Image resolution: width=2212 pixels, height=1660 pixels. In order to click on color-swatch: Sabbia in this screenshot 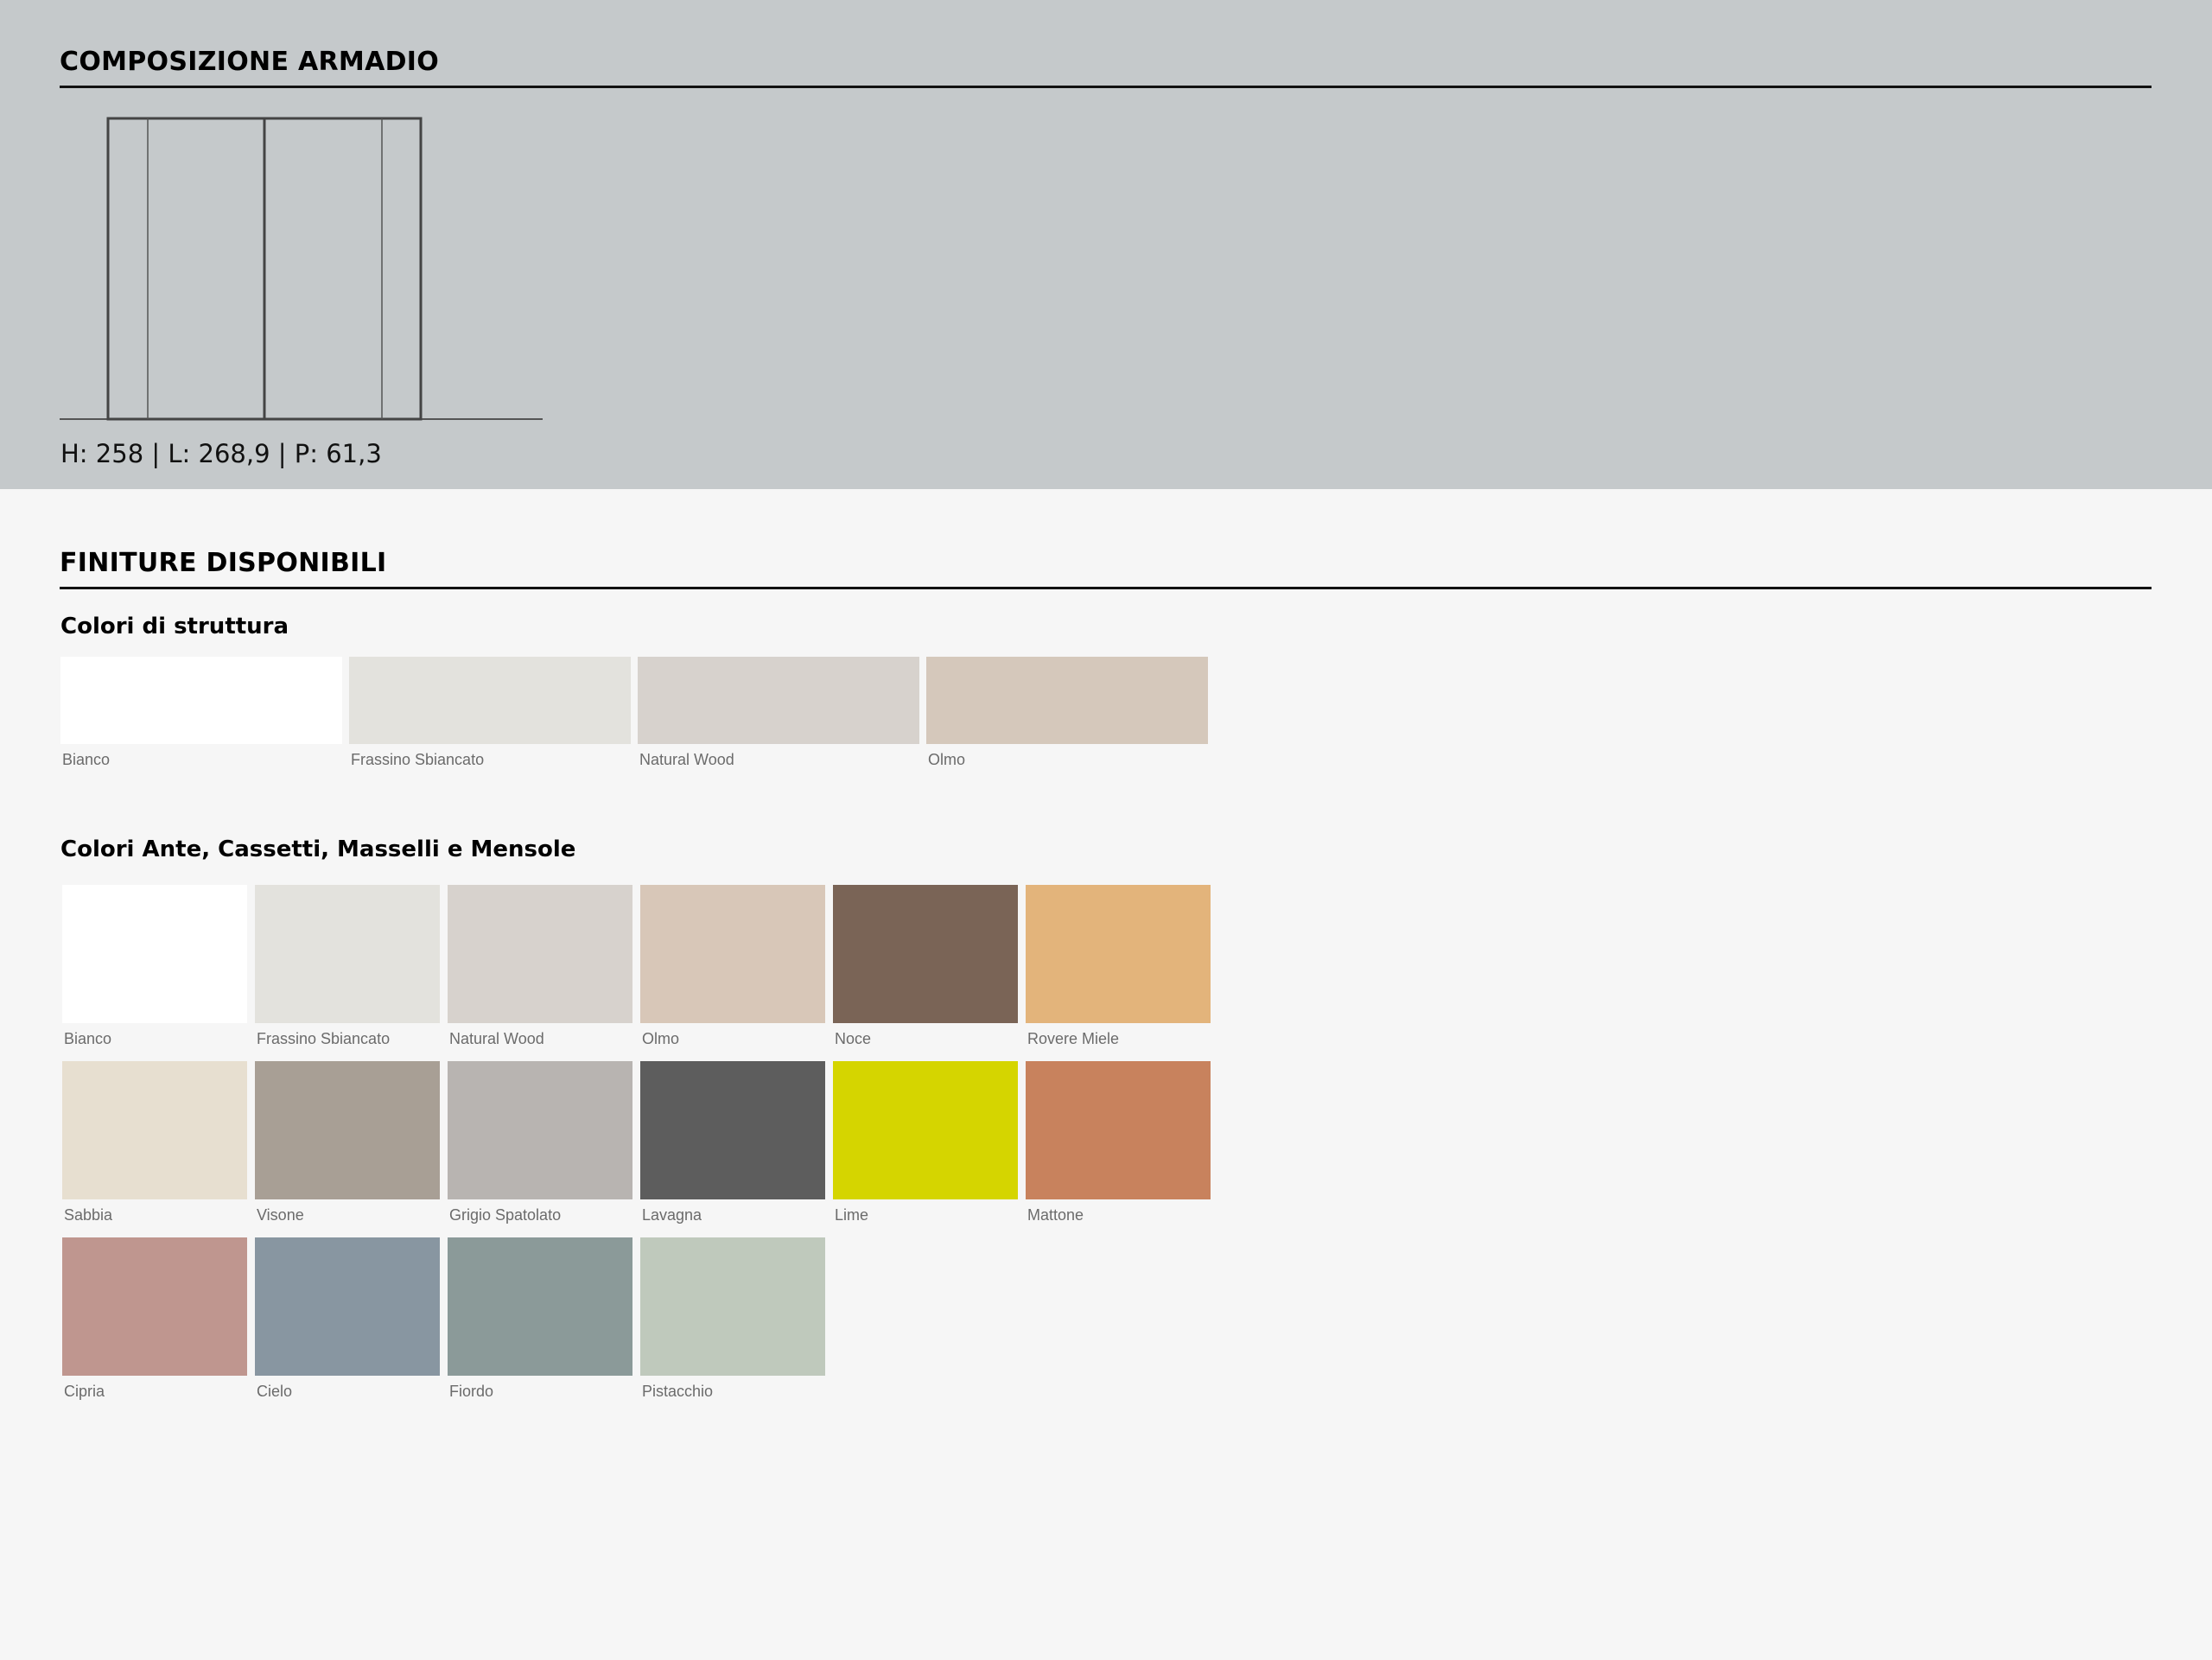, I will do `click(154, 1142)`.